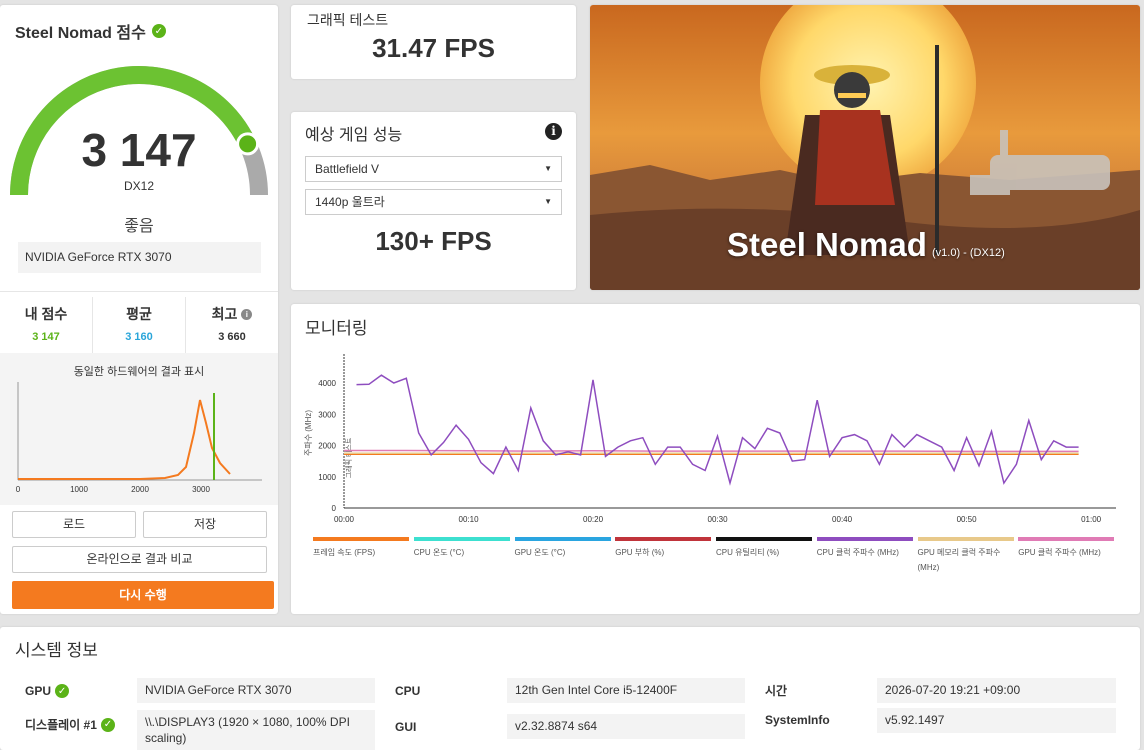 This screenshot has width=1144, height=750. I want to click on legend-label: GPU 온도 (°C), so click(540, 552).